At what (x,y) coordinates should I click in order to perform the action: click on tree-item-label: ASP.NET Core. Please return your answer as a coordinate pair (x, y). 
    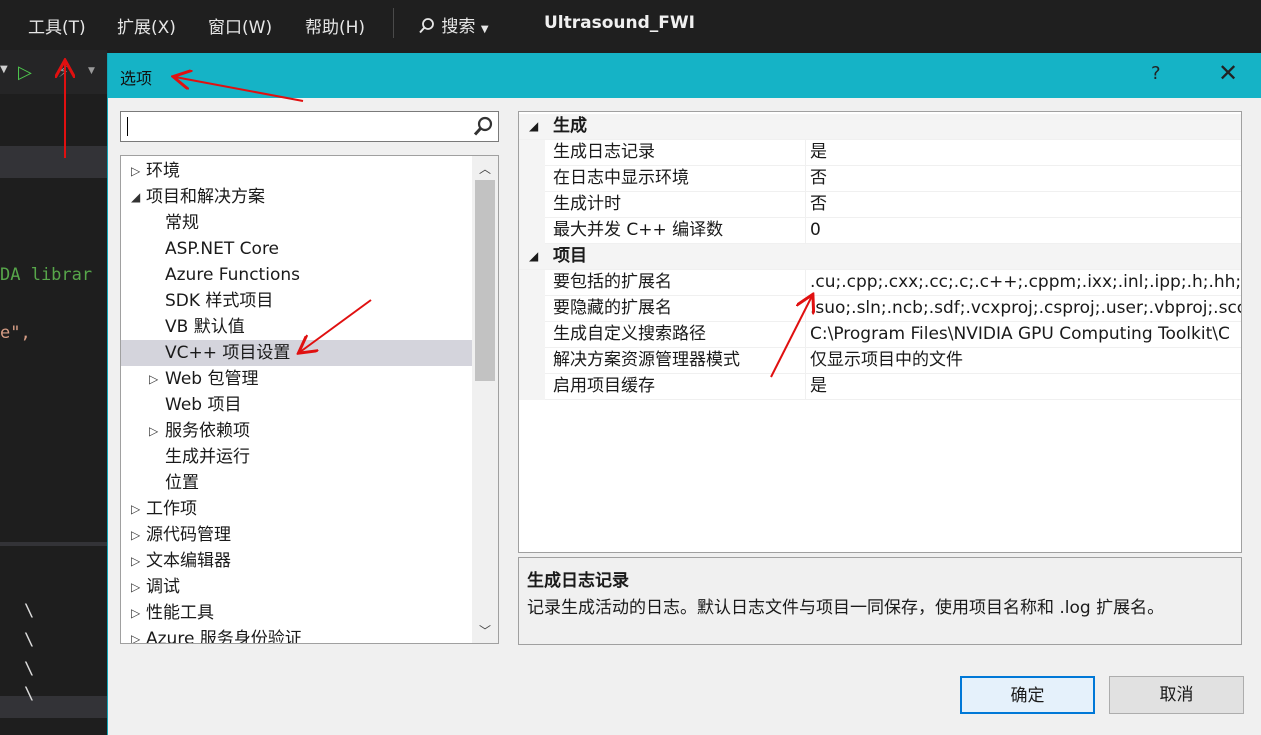
    Looking at the image, I should click on (222, 249).